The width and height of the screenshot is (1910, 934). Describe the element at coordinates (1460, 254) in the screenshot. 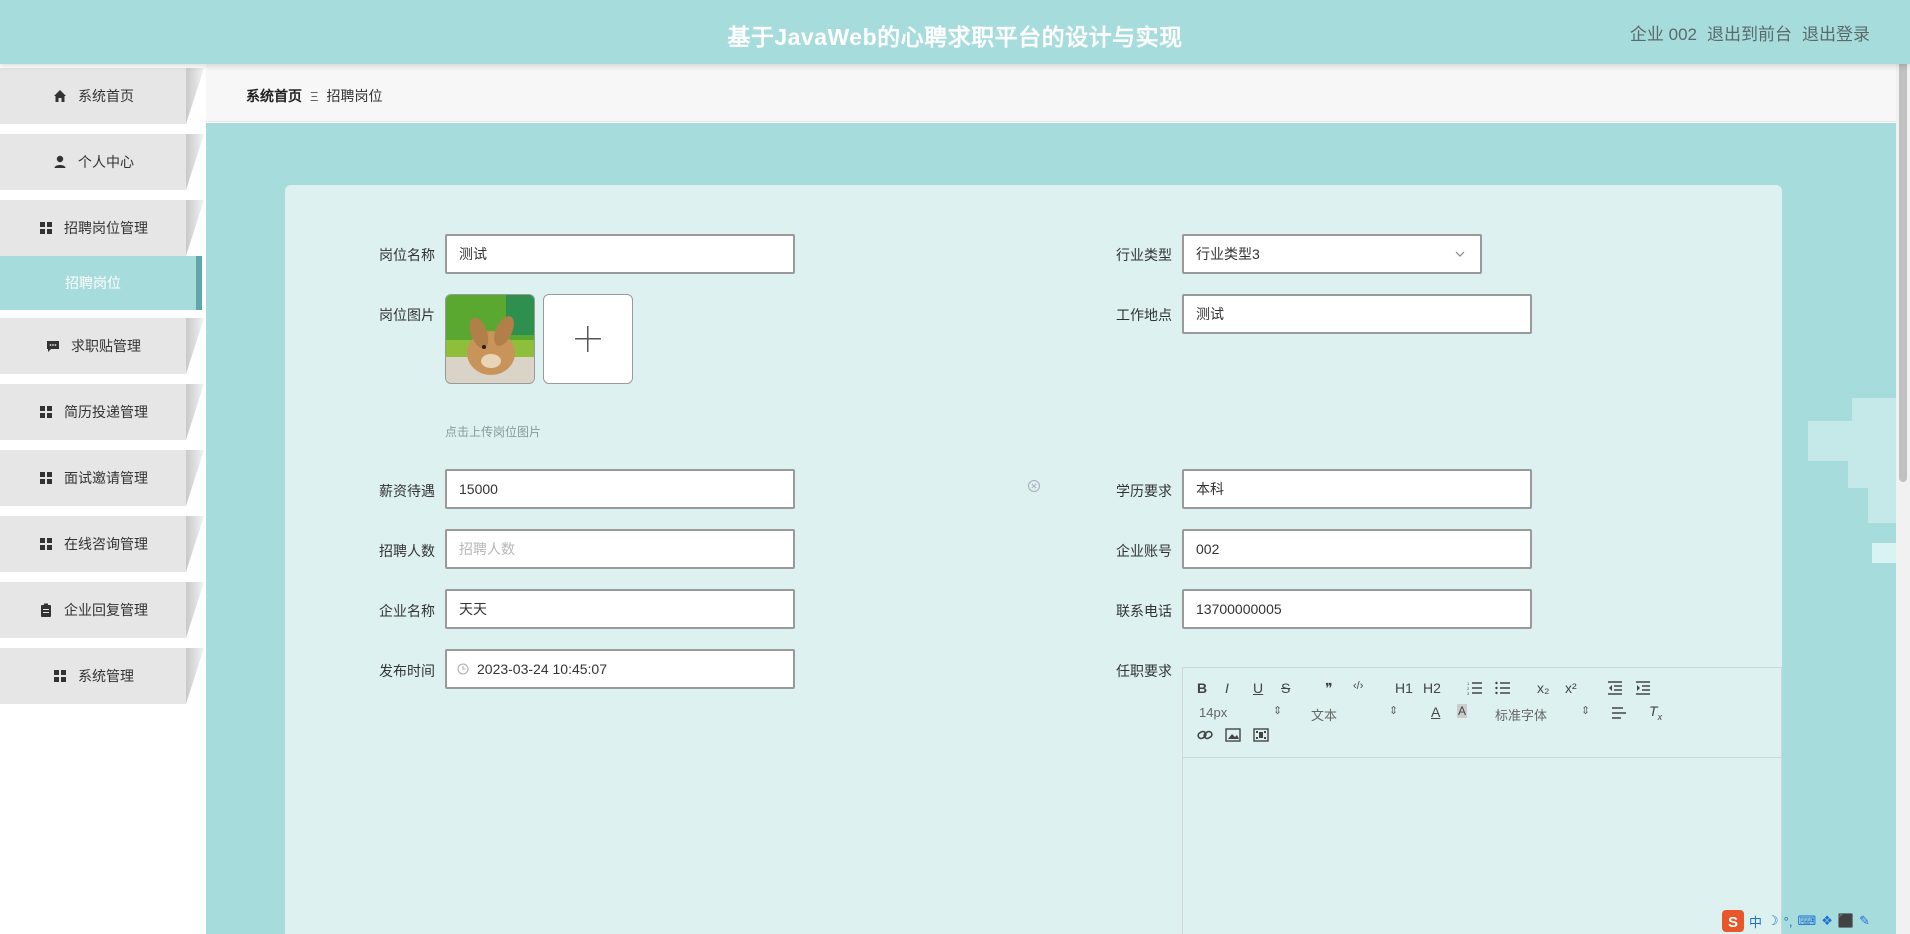

I see `chevron-down-icon` at that location.